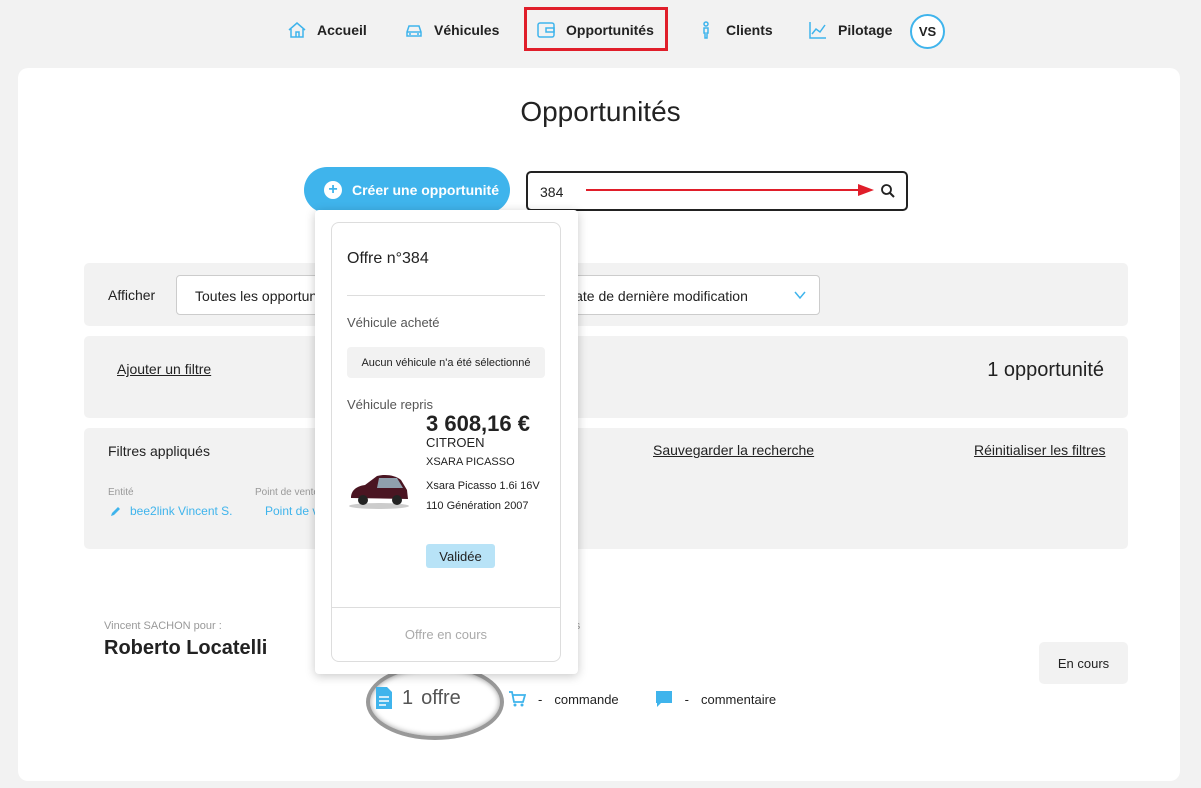  I want to click on trade-in-label: Véhicule repris, so click(390, 404).